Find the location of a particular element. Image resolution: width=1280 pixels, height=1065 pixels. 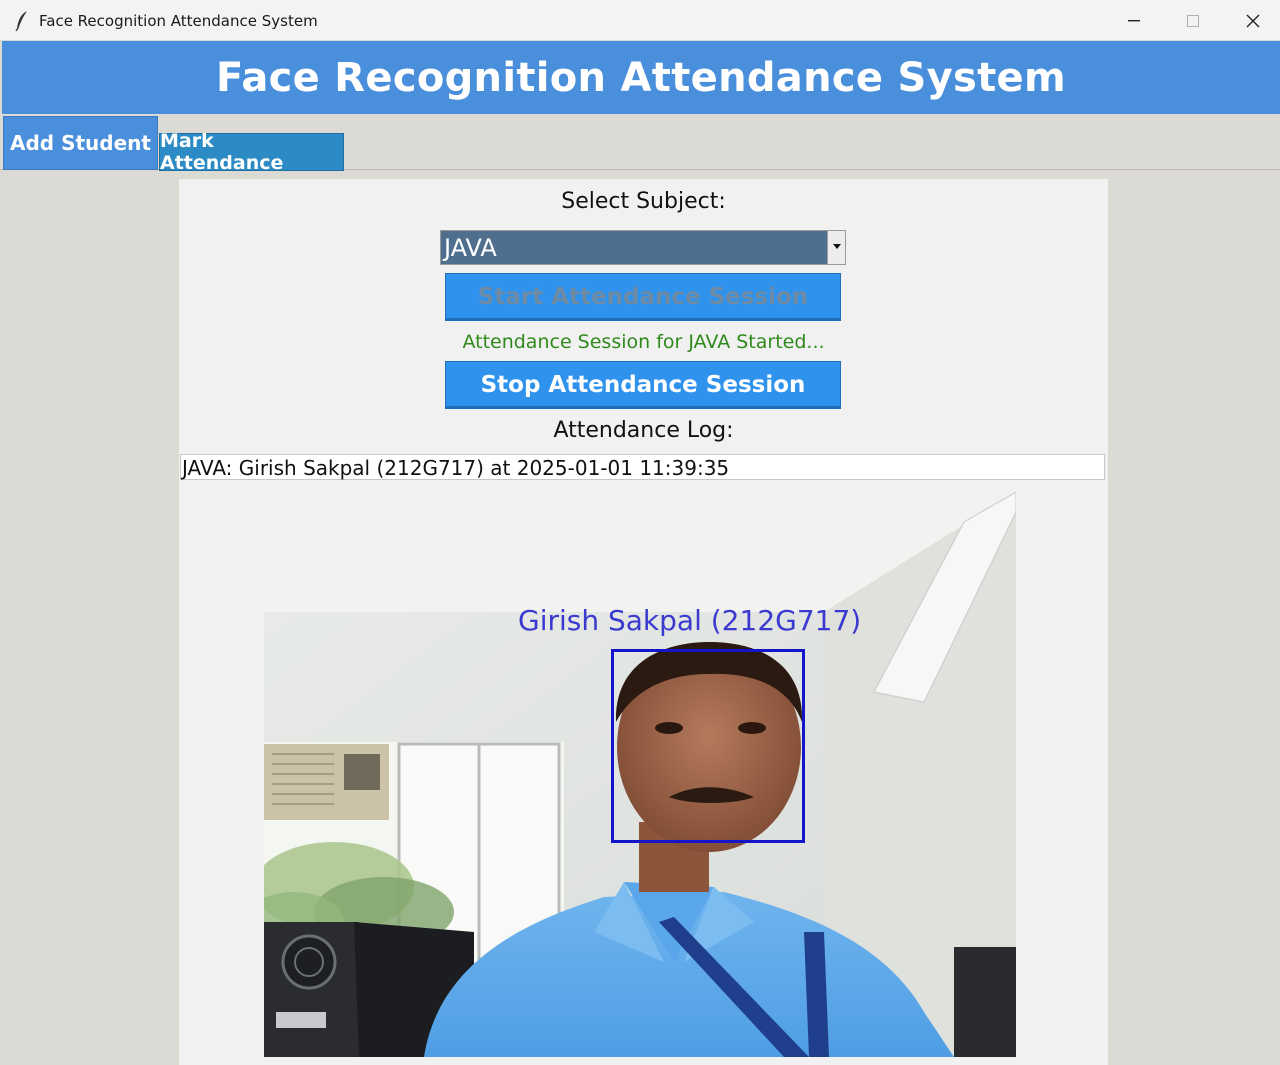

close-icon is located at coordinates (1253, 20).